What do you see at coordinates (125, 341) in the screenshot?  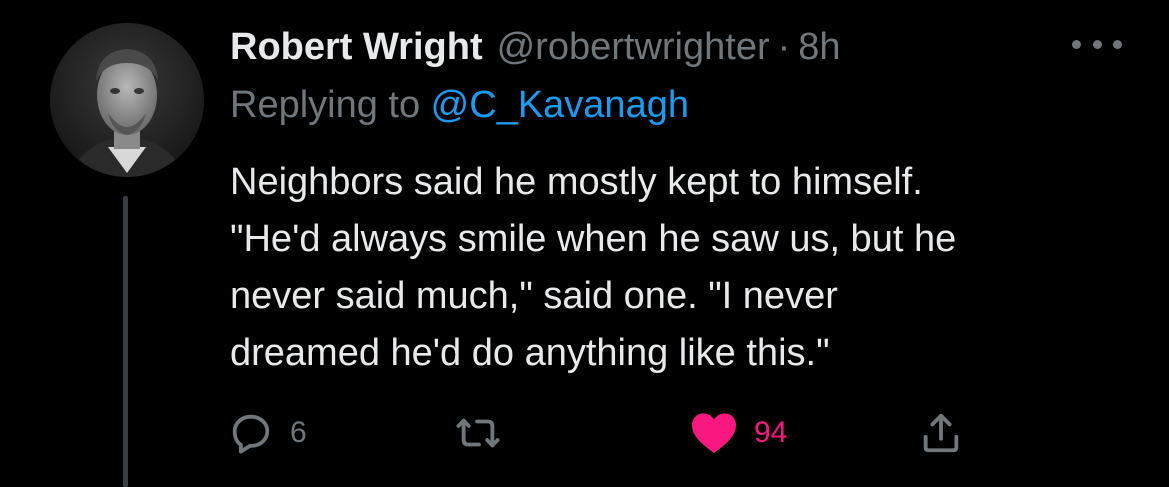 I see `thread-line` at bounding box center [125, 341].